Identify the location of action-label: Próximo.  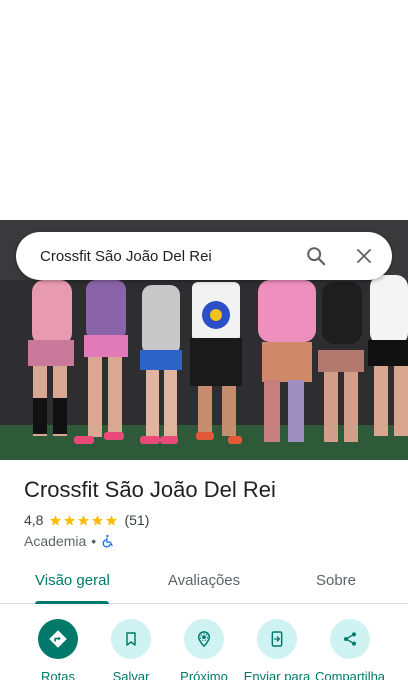
(204, 674).